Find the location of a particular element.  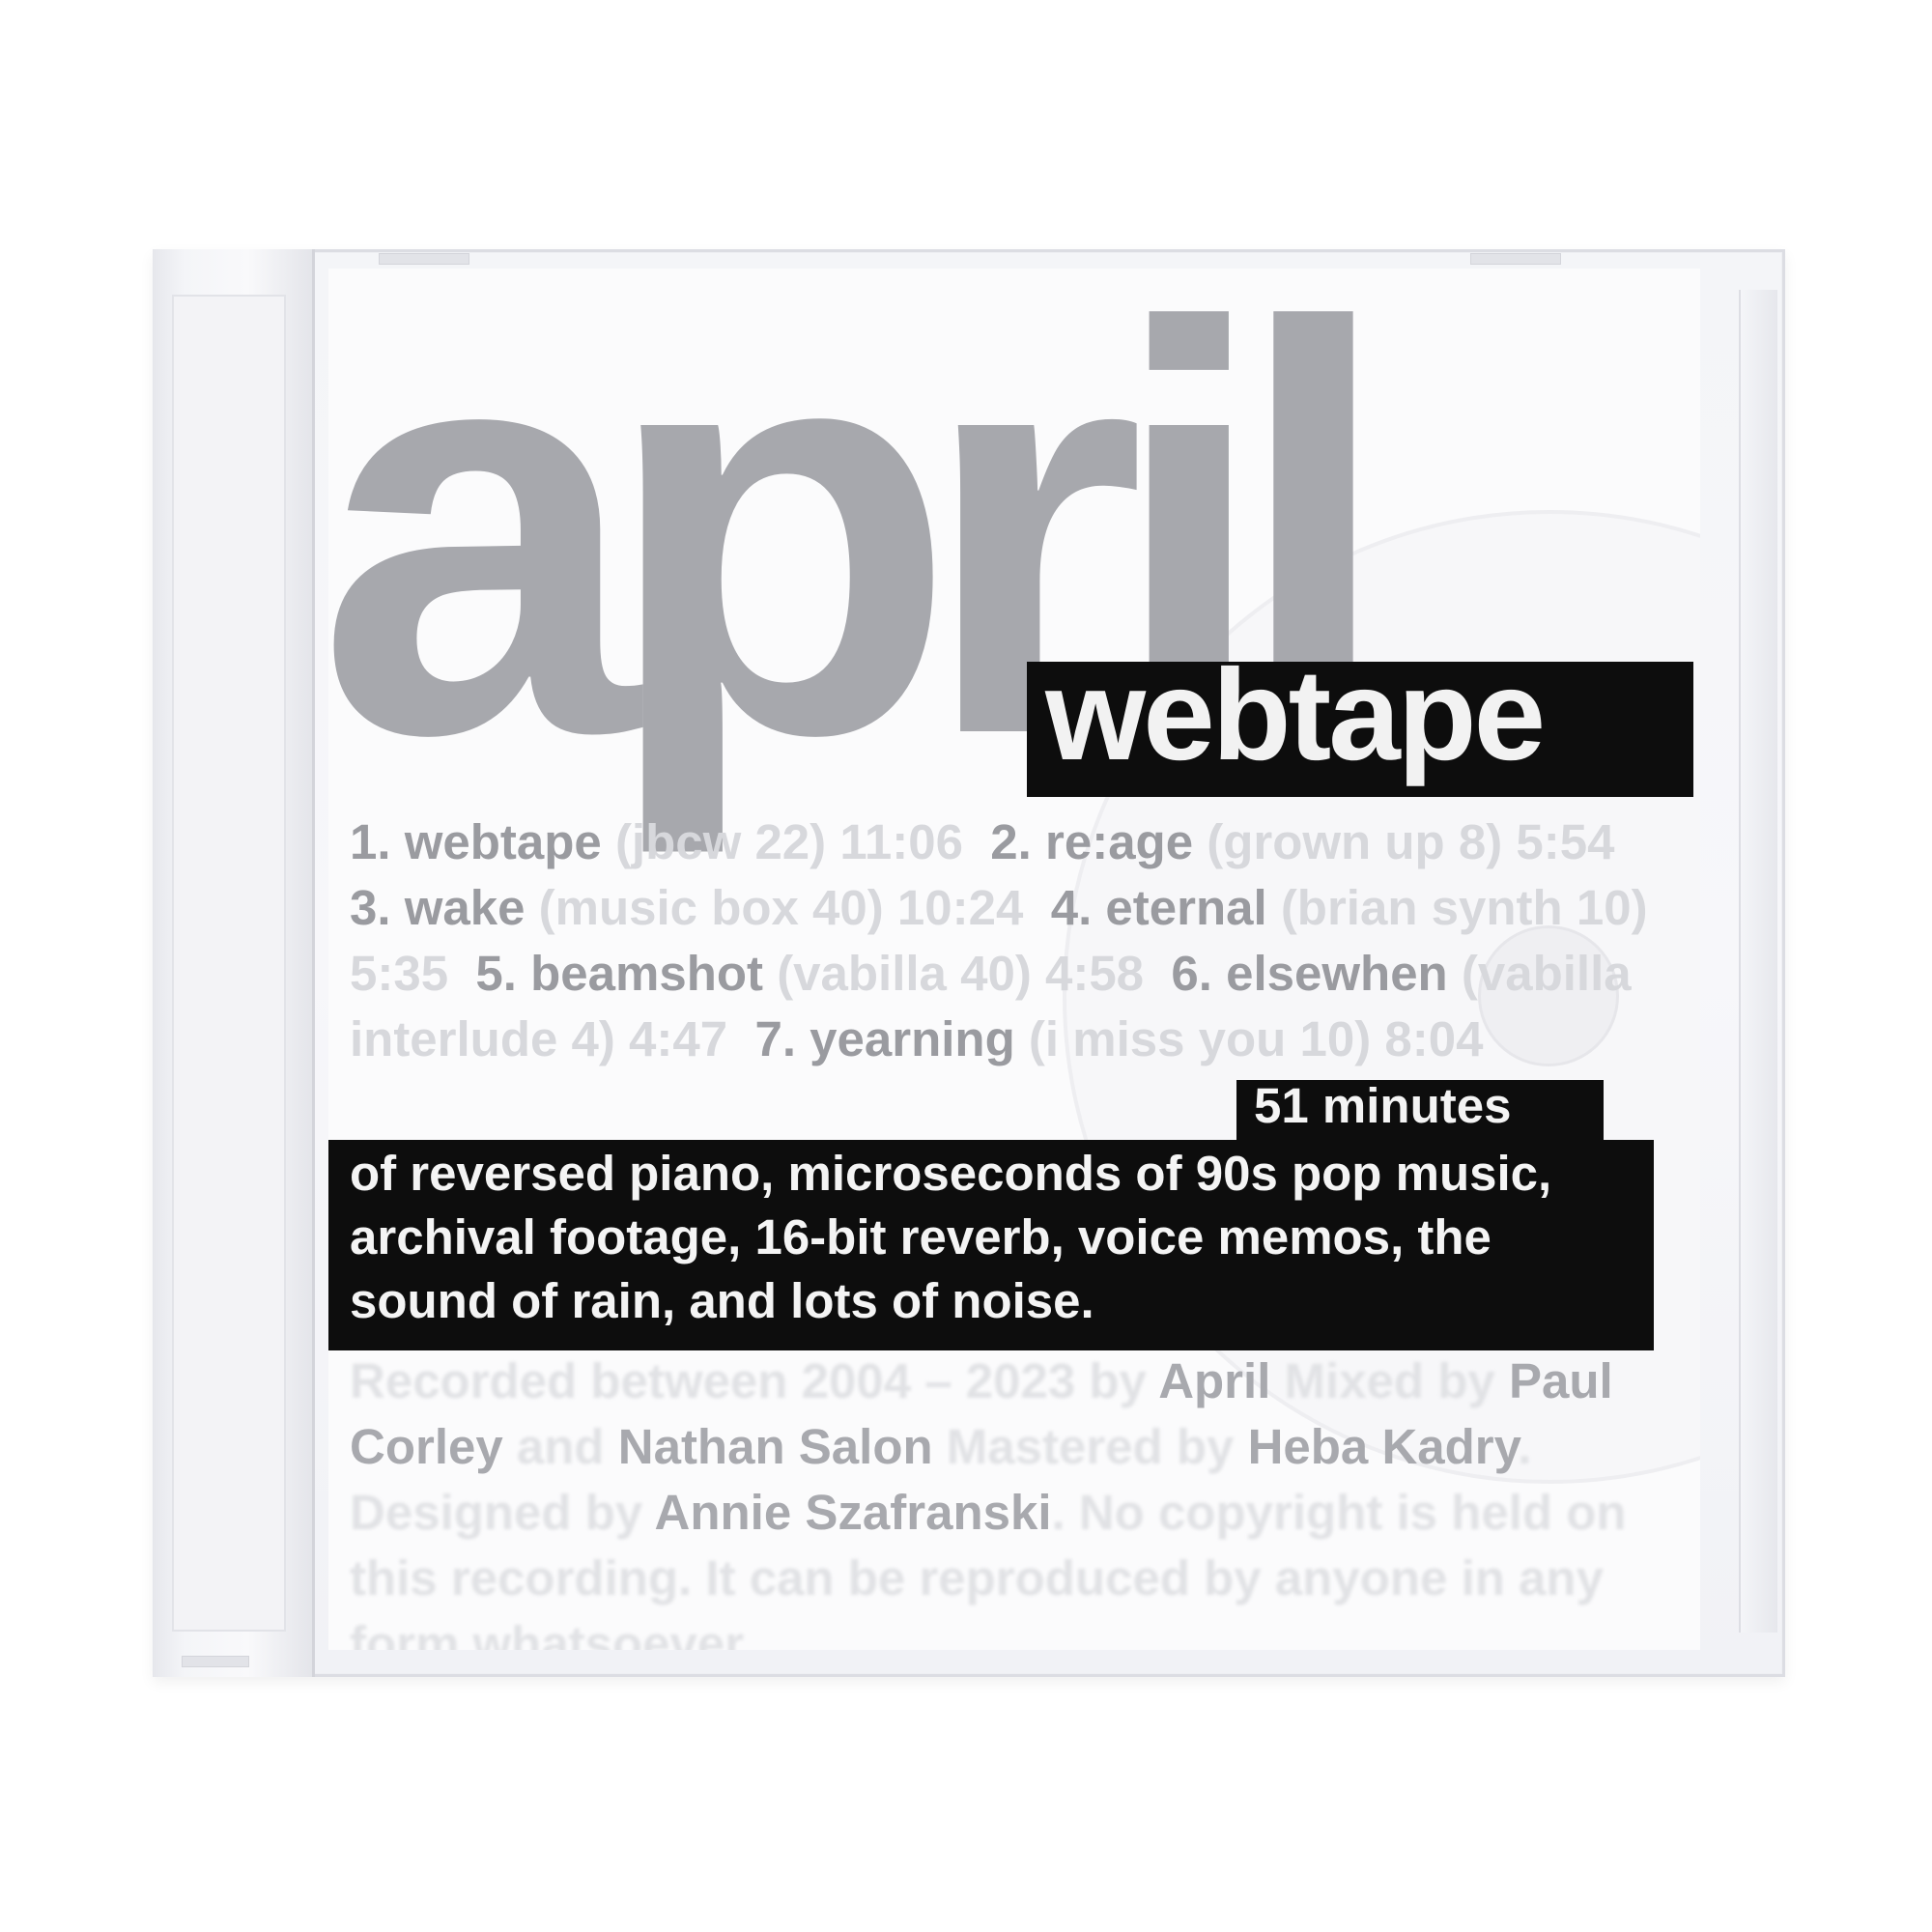

case-right-edge is located at coordinates (1758, 961).